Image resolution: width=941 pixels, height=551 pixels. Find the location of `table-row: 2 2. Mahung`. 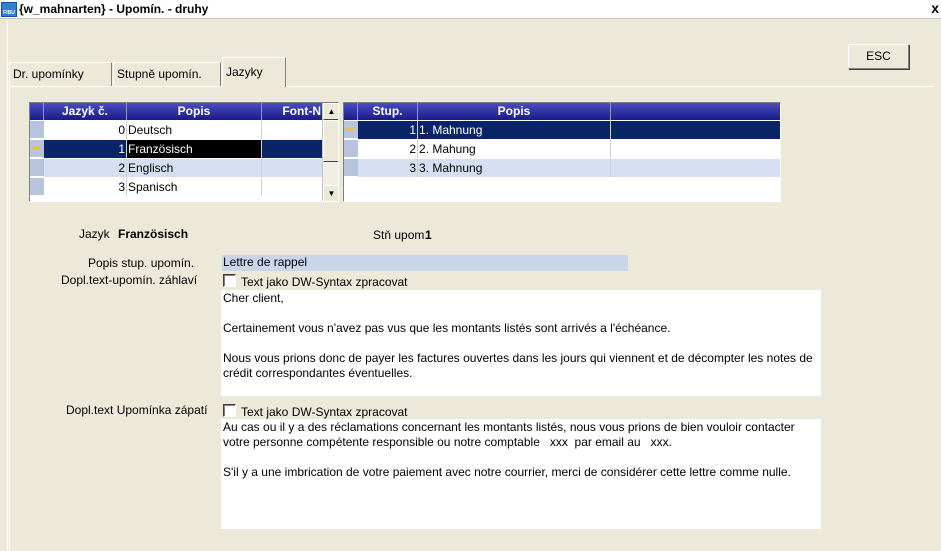

table-row: 2 2. Mahung is located at coordinates (562, 149).